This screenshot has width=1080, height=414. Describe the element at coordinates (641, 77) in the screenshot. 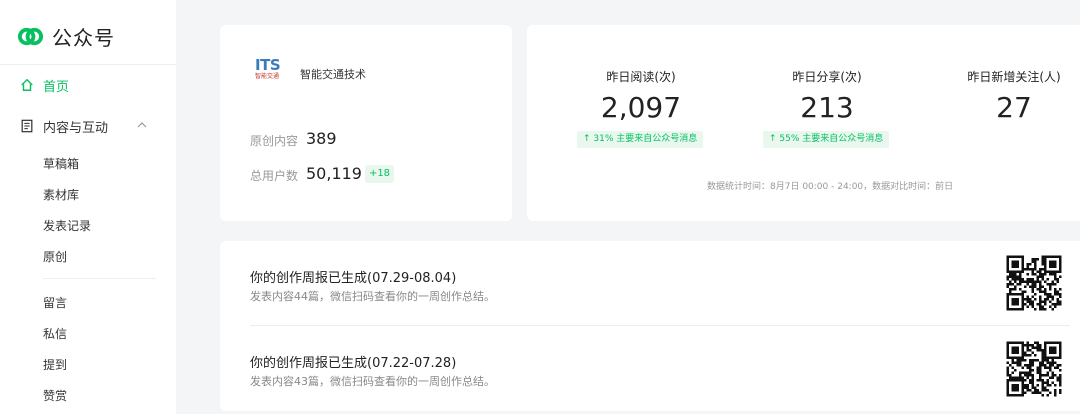

I see `stat-label: 昨日阅读(次)` at that location.